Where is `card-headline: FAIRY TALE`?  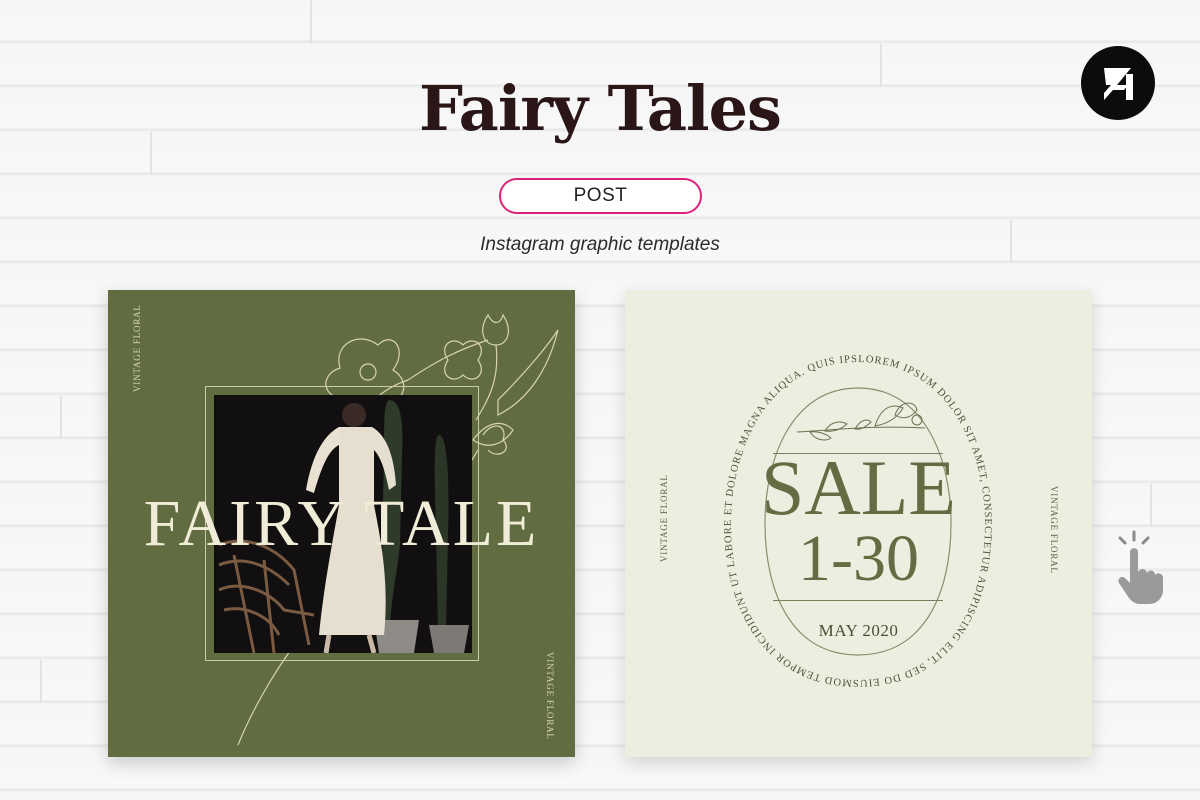 card-headline: FAIRY TALE is located at coordinates (341, 523).